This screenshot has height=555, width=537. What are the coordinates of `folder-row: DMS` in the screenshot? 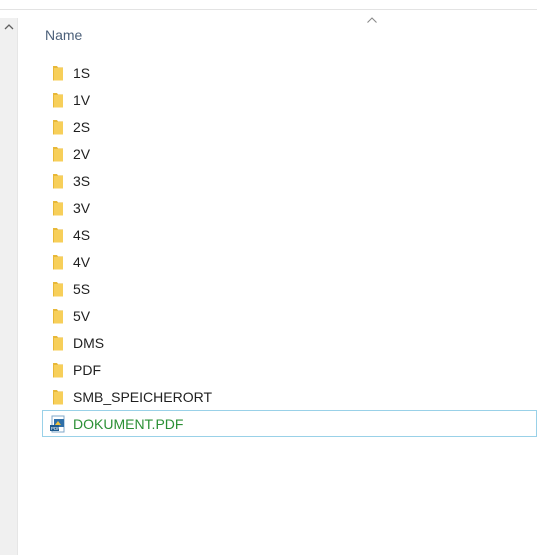 It's located at (289, 342).